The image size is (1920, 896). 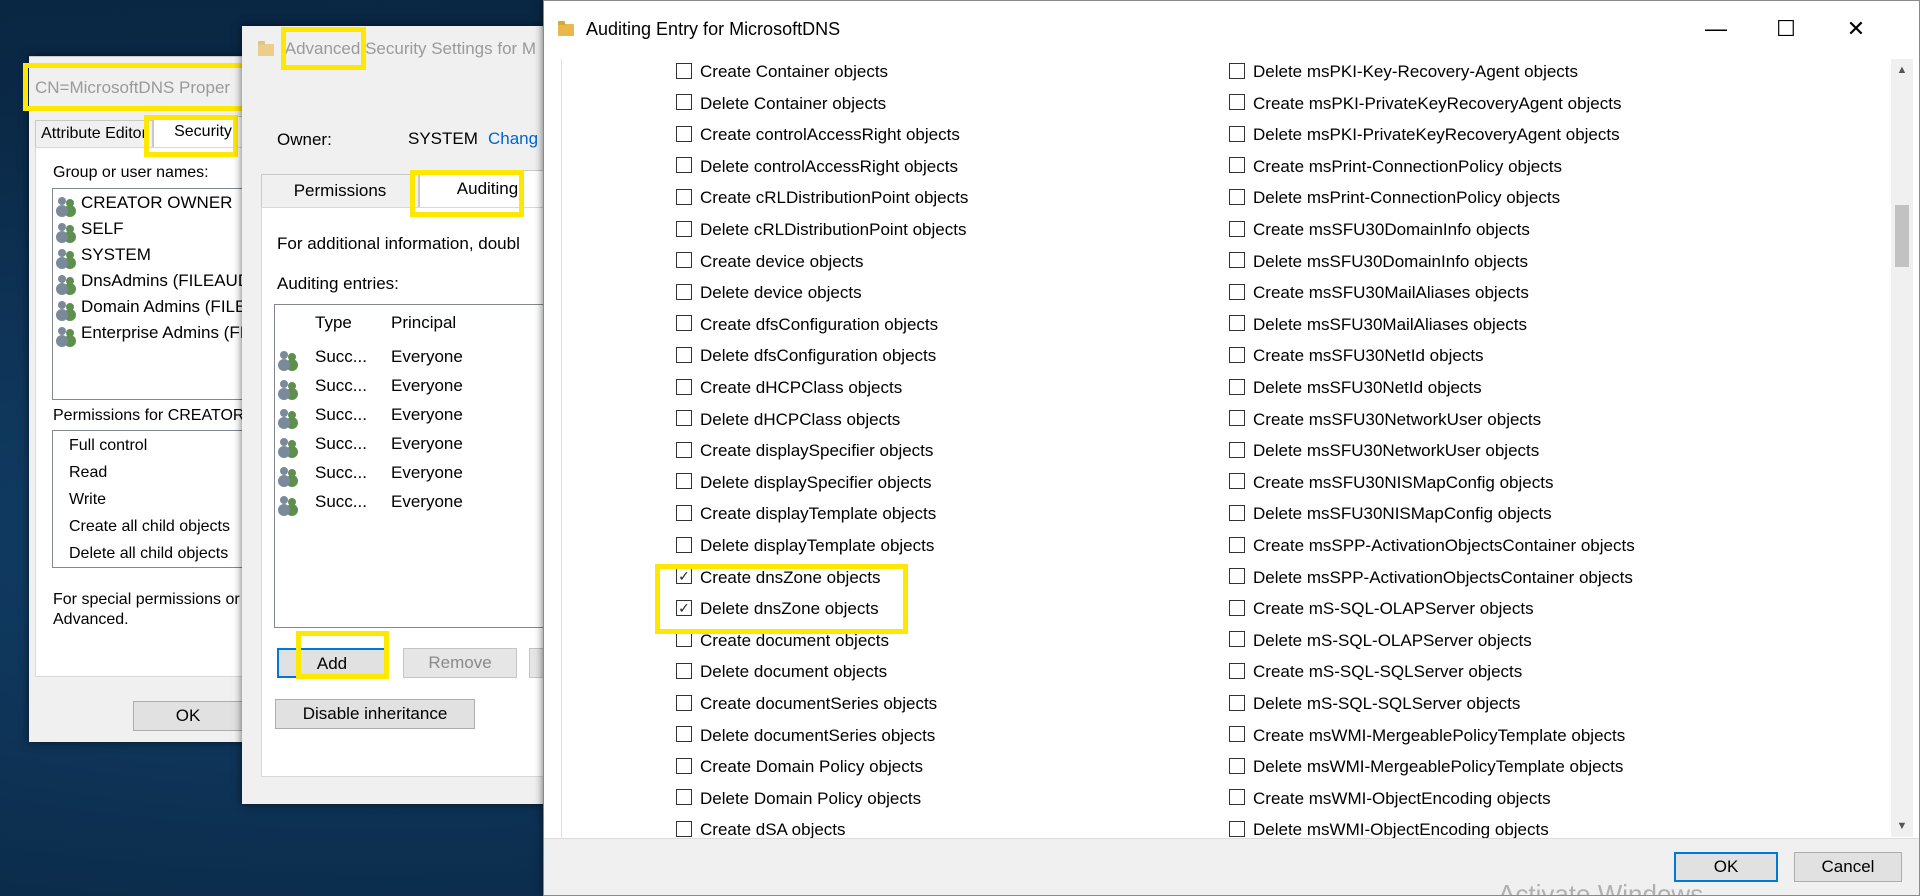 What do you see at coordinates (1403, 73) in the screenshot?
I see `permission-checkbox-row: Delete msPKI-Key-Recovery-Agent objects` at bounding box center [1403, 73].